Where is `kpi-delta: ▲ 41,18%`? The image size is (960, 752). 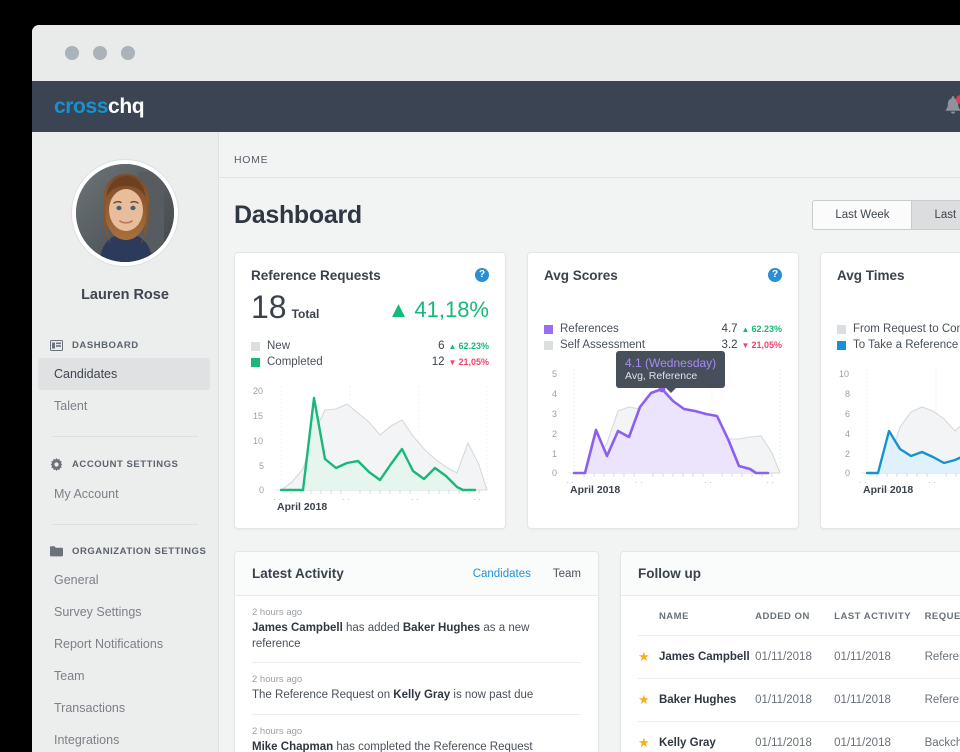 kpi-delta: ▲ 41,18% is located at coordinates (438, 310).